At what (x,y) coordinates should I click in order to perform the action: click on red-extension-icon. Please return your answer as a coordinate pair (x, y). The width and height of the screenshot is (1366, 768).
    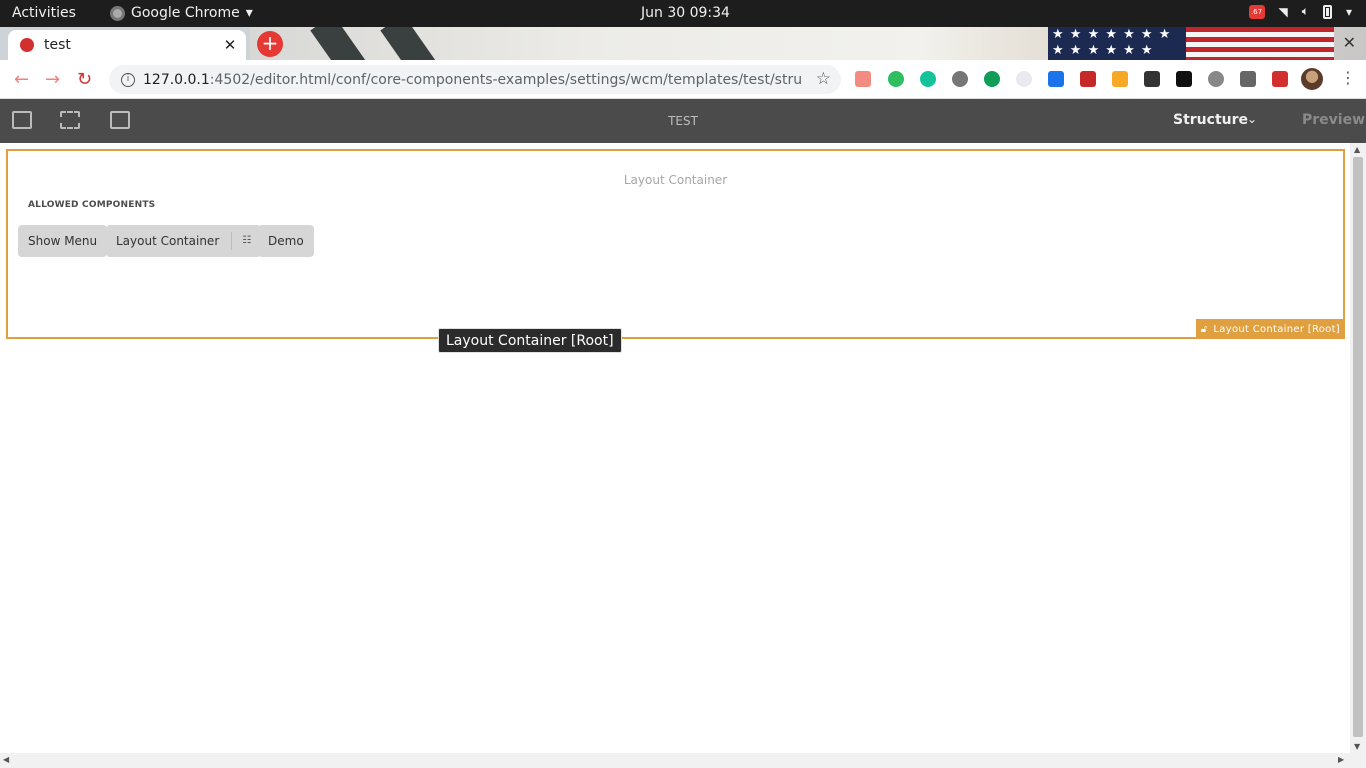
    Looking at the image, I should click on (1088, 79).